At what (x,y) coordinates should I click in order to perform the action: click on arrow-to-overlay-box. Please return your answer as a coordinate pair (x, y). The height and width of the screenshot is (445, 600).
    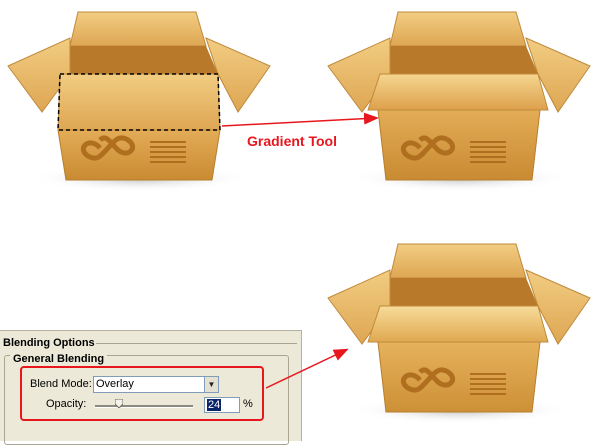
    Looking at the image, I should click on (307, 368).